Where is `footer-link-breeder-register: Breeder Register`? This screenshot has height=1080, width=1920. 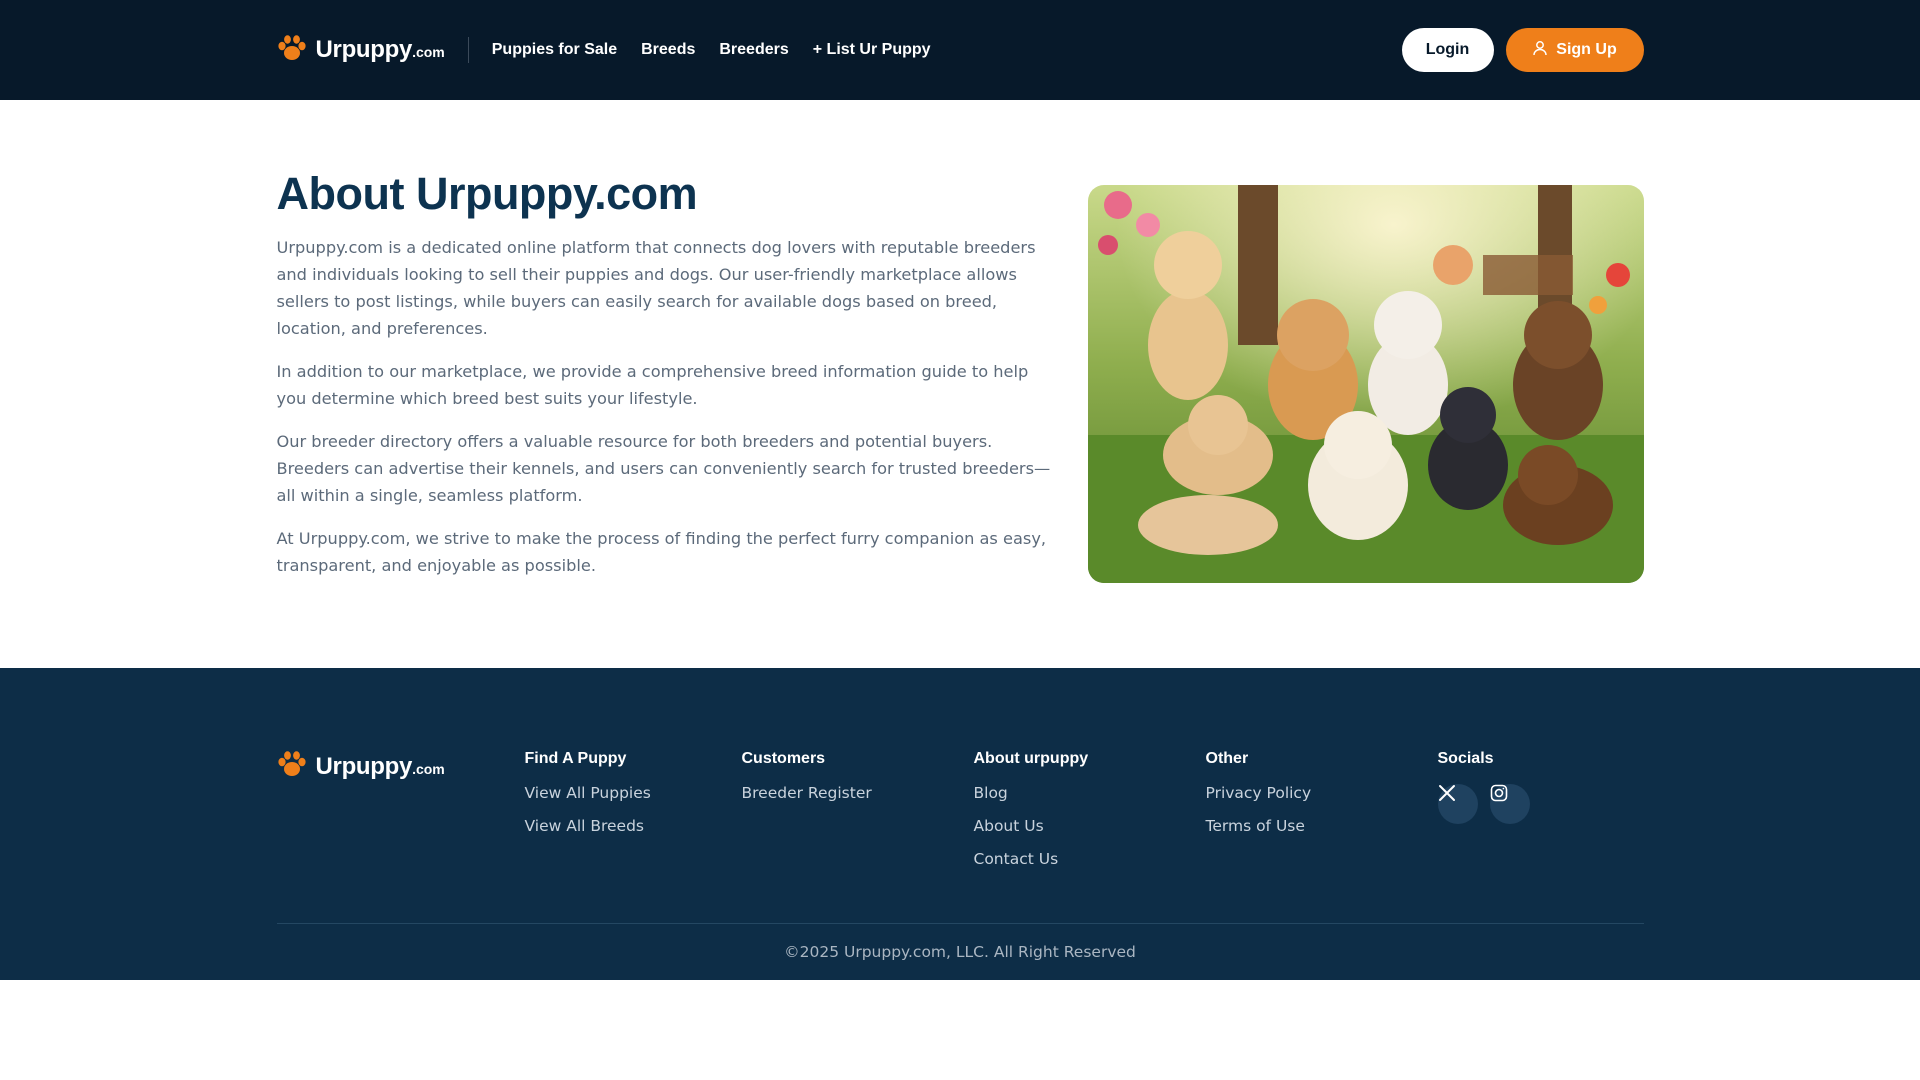 footer-link-breeder-register: Breeder Register is located at coordinates (858, 793).